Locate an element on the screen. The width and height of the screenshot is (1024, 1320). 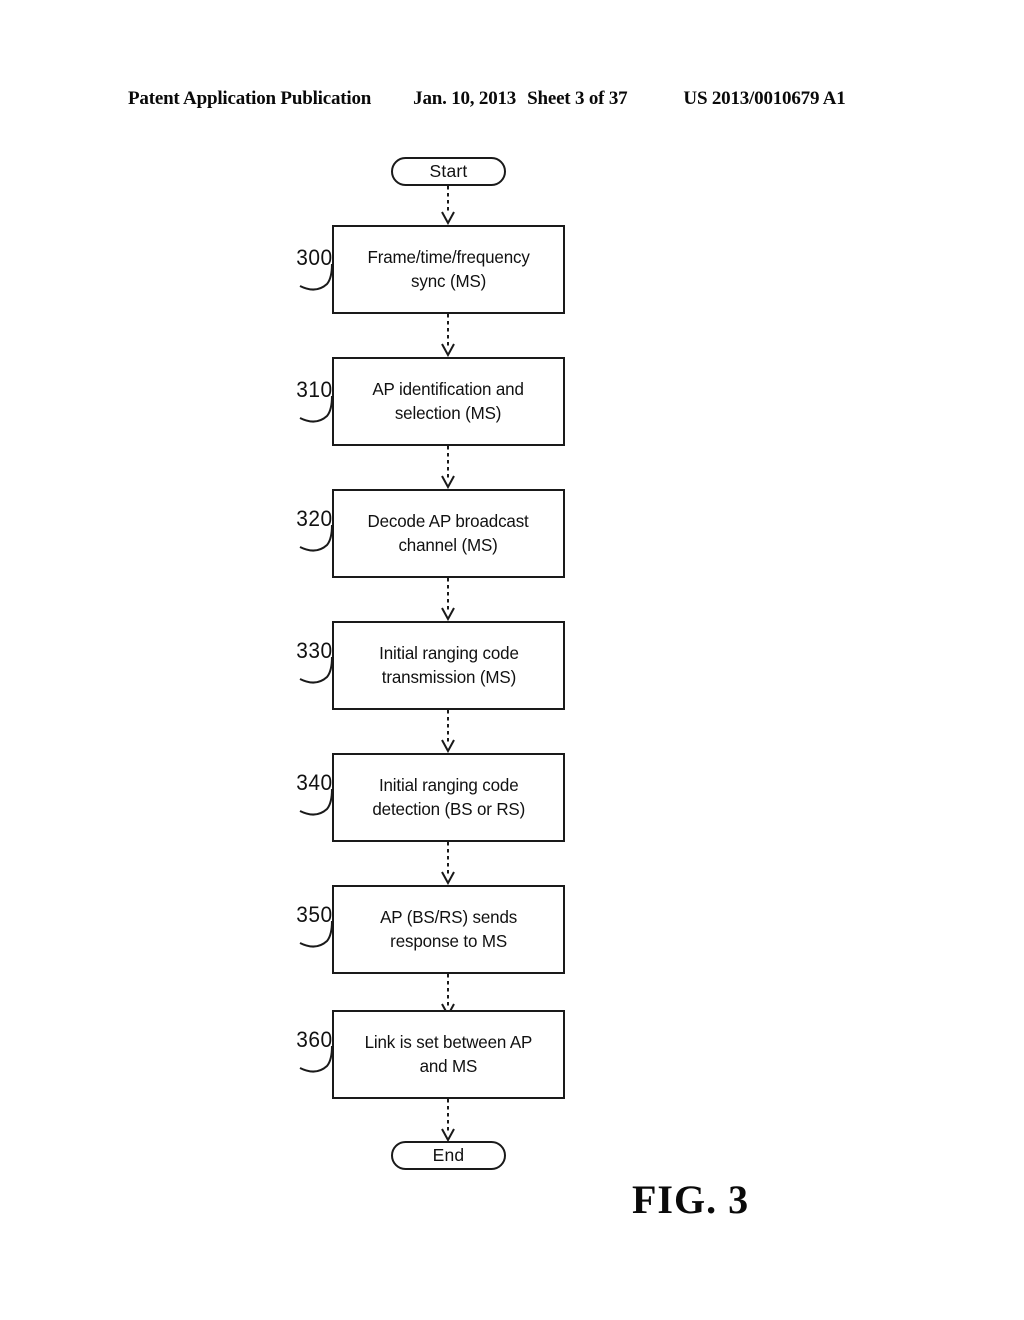
ref-numeral-360: 360 is located at coordinates (314, 1039).